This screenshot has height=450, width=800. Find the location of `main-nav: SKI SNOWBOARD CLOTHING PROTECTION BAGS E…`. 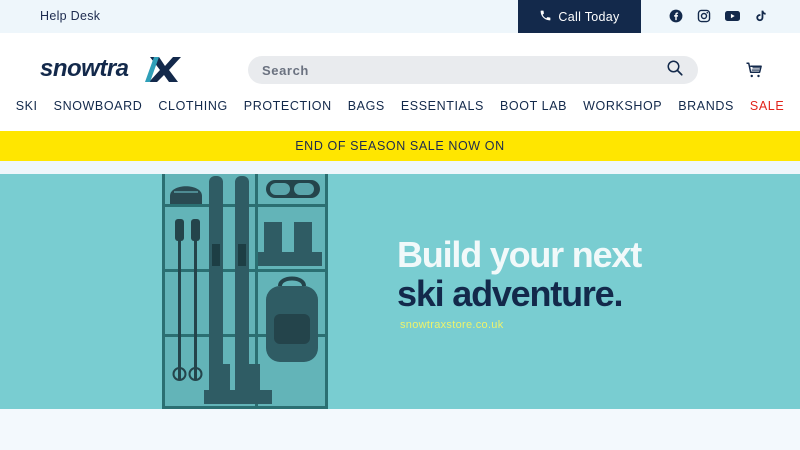

main-nav: SKI SNOWBOARD CLOTHING PROTECTION BAGS E… is located at coordinates (400, 106).